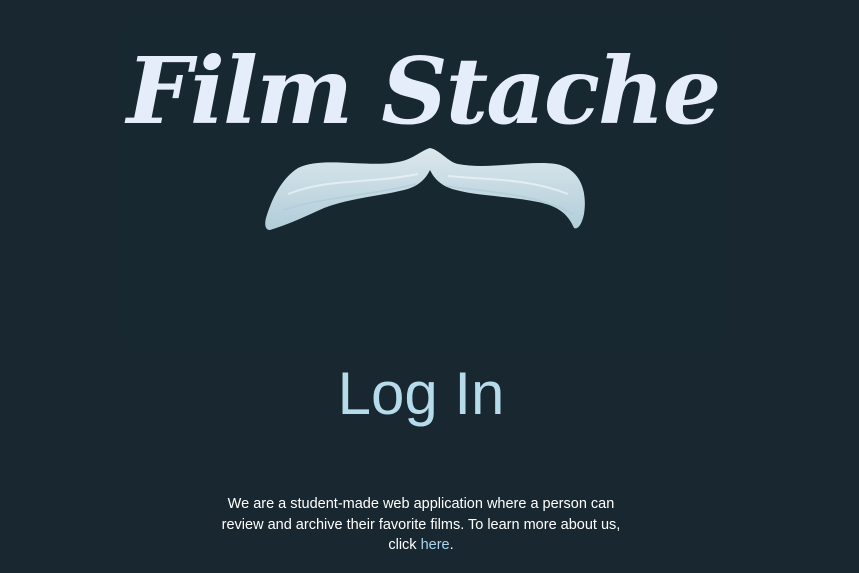 This screenshot has width=859, height=573. I want to click on about-text-end: ., so click(451, 545).